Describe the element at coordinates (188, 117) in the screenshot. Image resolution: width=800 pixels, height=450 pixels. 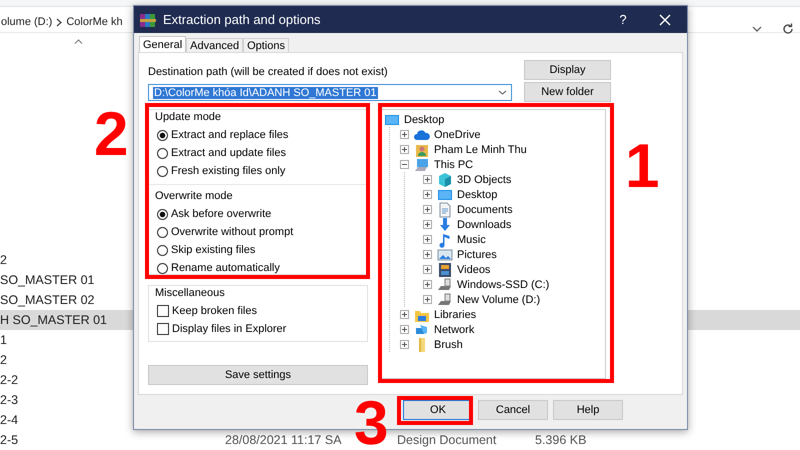
I see `group-title: Update mode` at that location.